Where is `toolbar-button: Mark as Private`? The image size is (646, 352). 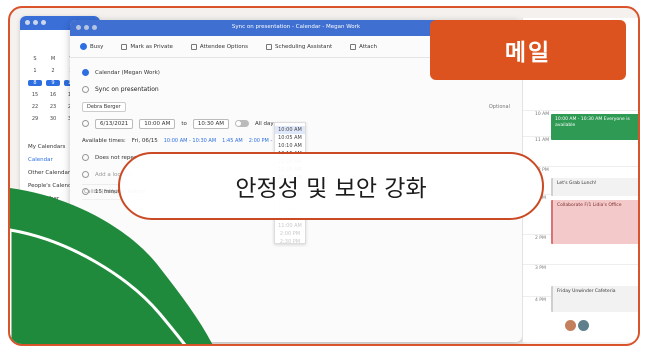
toolbar-button: Mark as Private is located at coordinates (147, 46).